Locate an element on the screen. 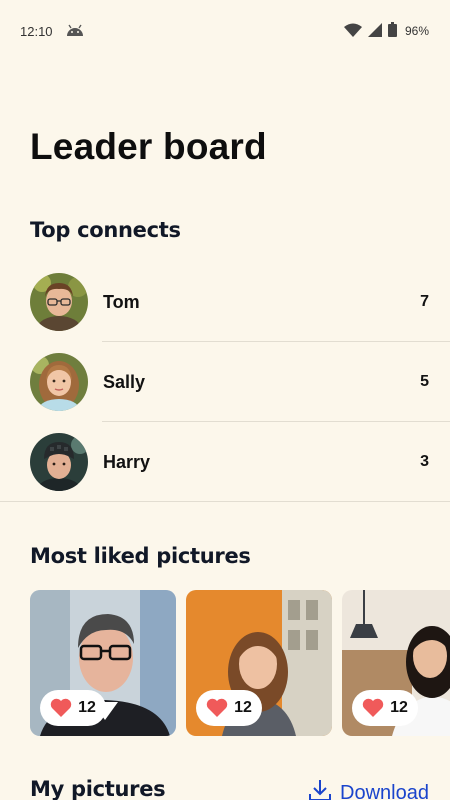  status-right: 96% is located at coordinates (386, 31).